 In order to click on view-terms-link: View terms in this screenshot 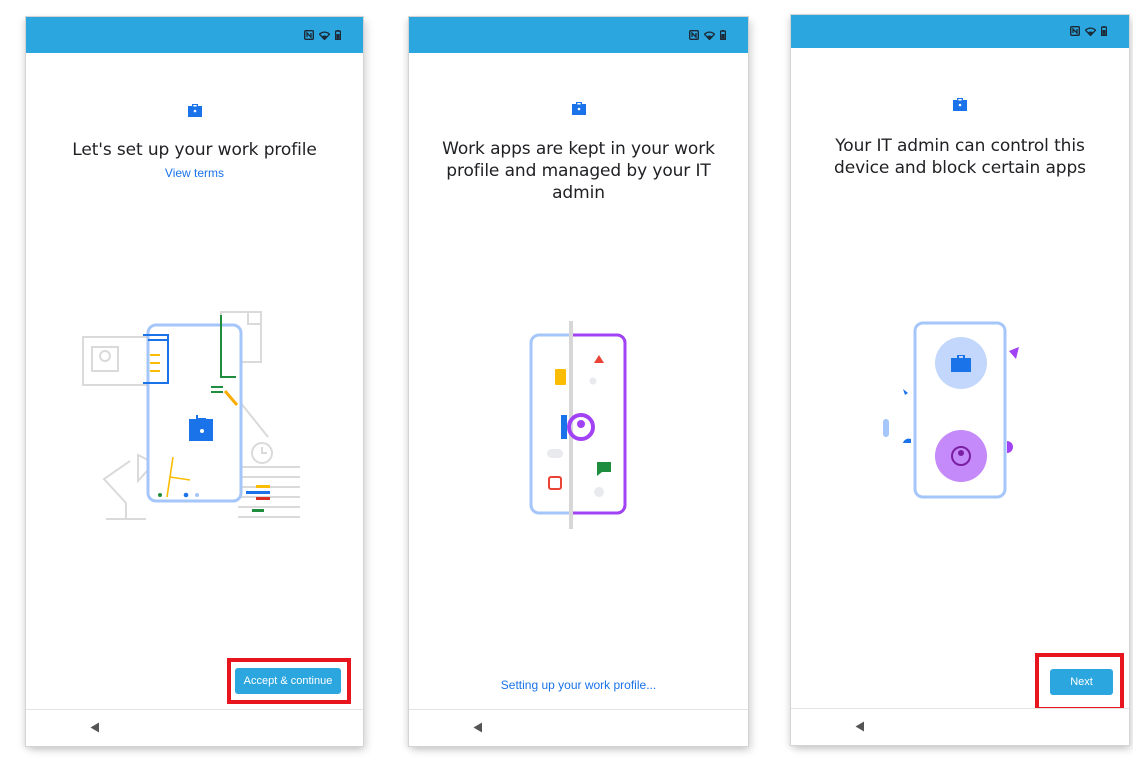, I will do `click(194, 173)`.